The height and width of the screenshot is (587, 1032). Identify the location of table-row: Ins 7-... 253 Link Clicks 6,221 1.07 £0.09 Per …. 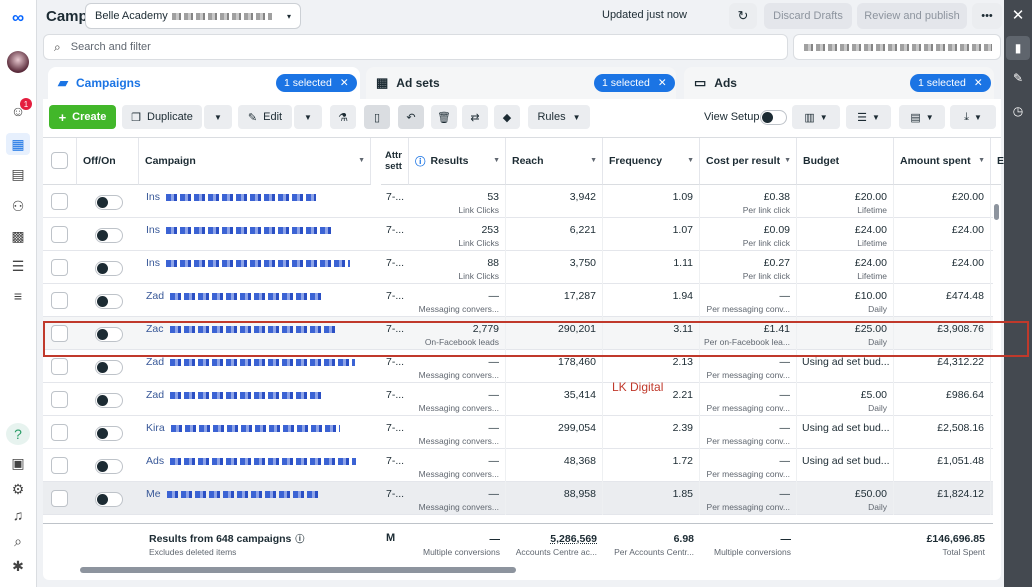
(518, 234).